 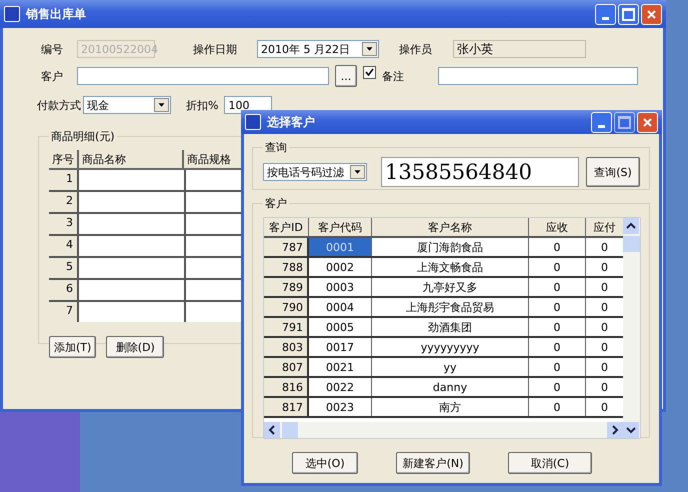 I want to click on row-number: 7, so click(x=64, y=312).